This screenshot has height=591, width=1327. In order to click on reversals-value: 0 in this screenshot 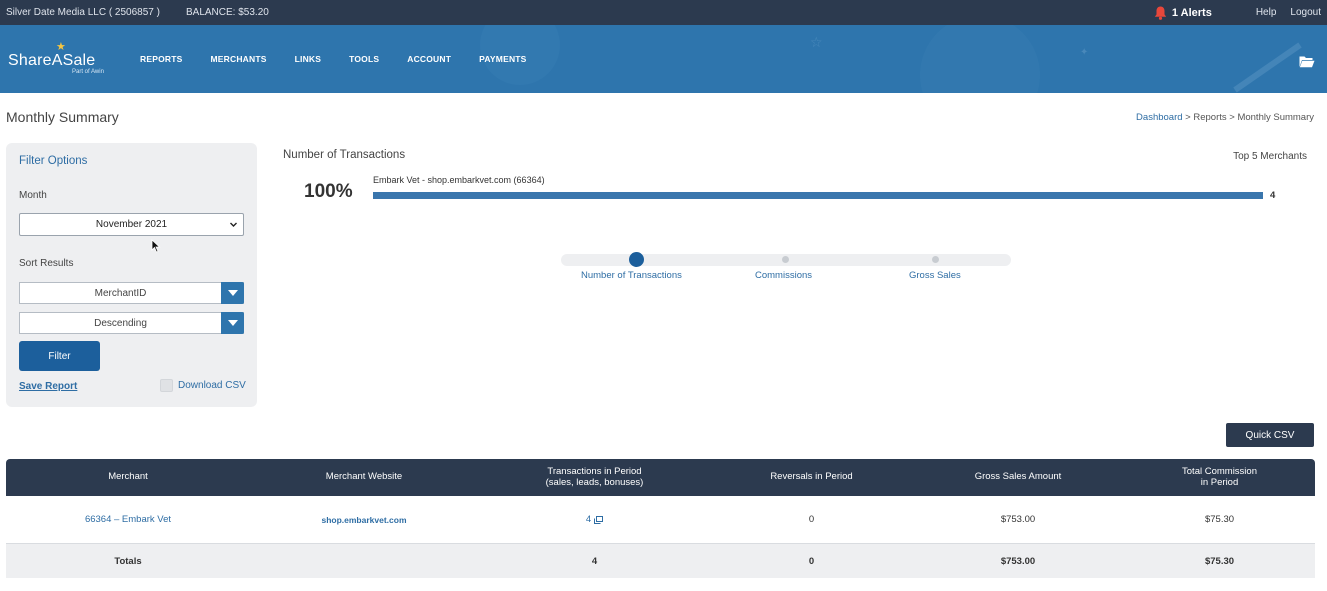, I will do `click(811, 519)`.